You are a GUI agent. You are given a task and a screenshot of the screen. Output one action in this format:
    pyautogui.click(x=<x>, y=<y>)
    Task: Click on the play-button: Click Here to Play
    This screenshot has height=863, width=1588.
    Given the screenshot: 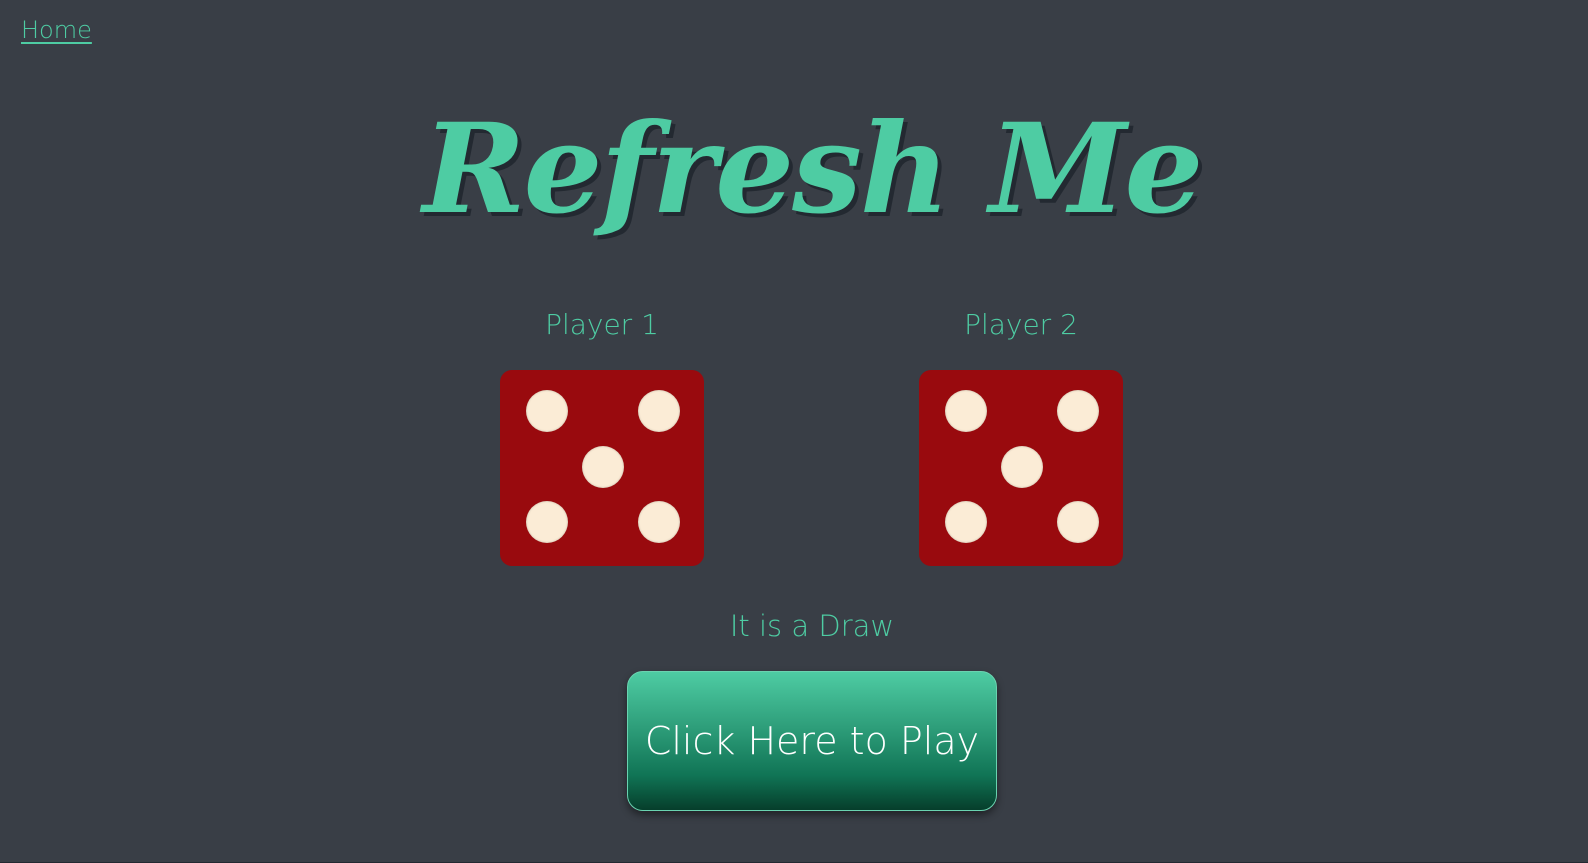 What is the action you would take?
    pyautogui.click(x=812, y=741)
    